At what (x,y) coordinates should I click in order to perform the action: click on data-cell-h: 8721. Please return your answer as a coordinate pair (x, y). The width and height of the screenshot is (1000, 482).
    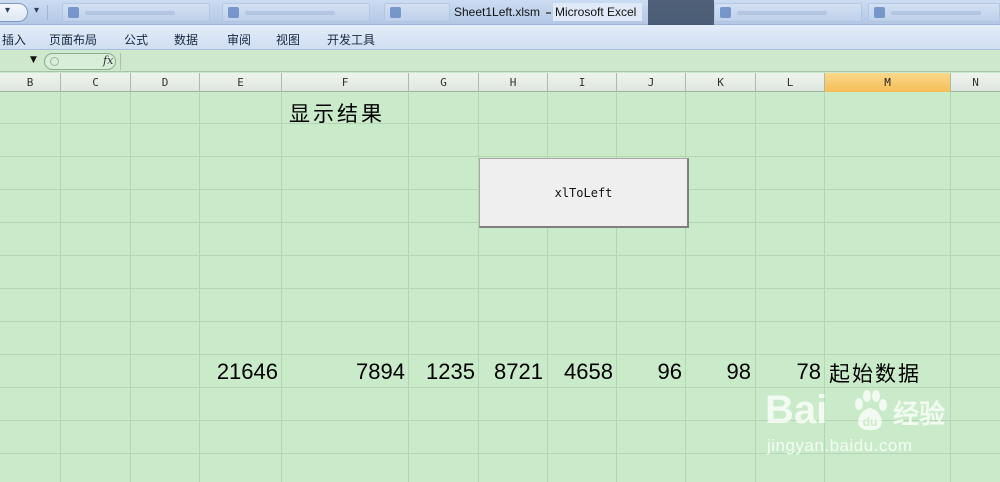
    Looking at the image, I should click on (511, 372).